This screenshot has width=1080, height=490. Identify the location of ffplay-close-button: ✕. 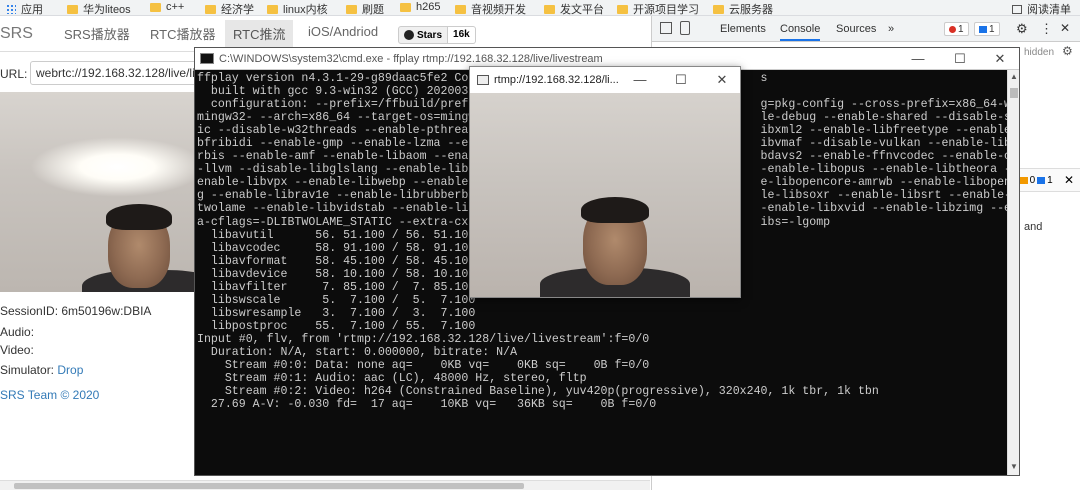
(722, 80).